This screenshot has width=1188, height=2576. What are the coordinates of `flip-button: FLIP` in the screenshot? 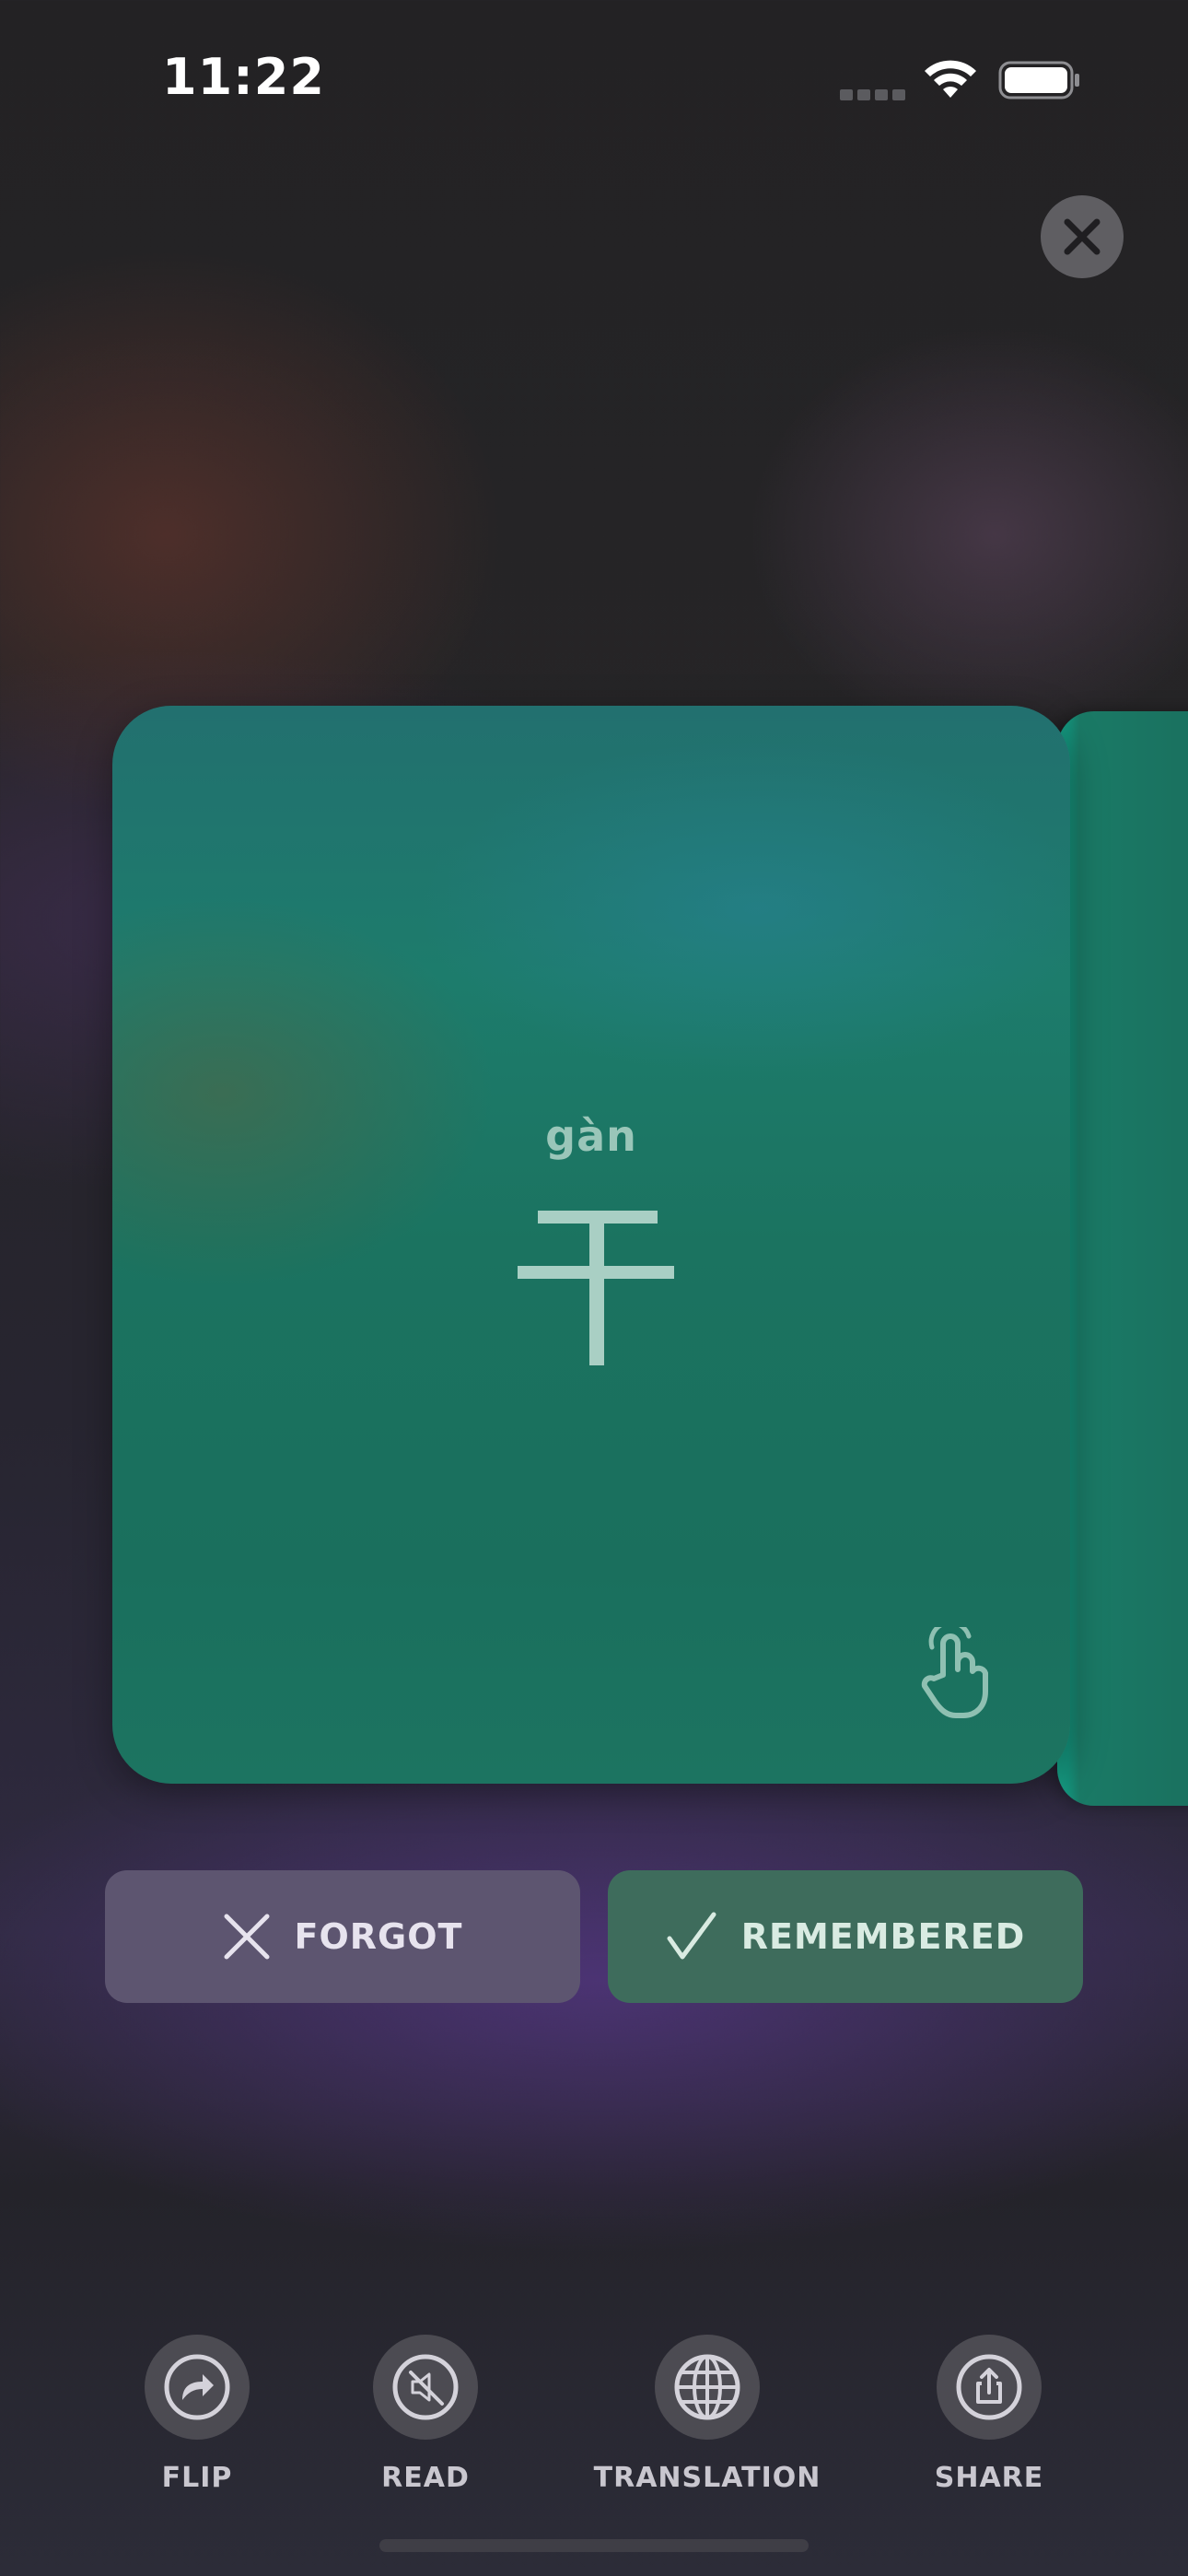 It's located at (197, 2414).